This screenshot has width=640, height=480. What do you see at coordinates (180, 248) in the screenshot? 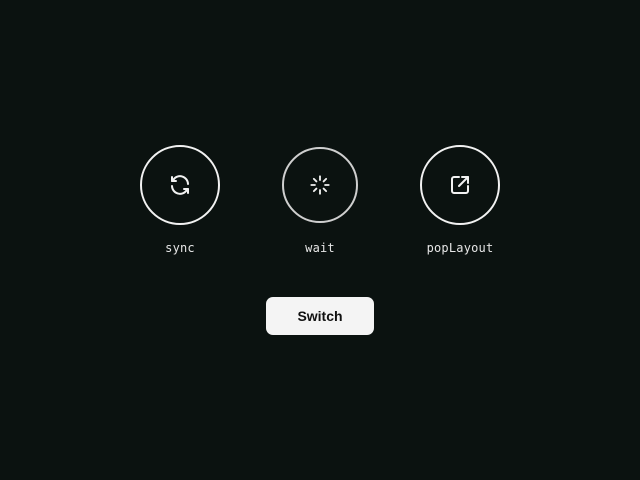
I see `mode-label-sync: sync` at bounding box center [180, 248].